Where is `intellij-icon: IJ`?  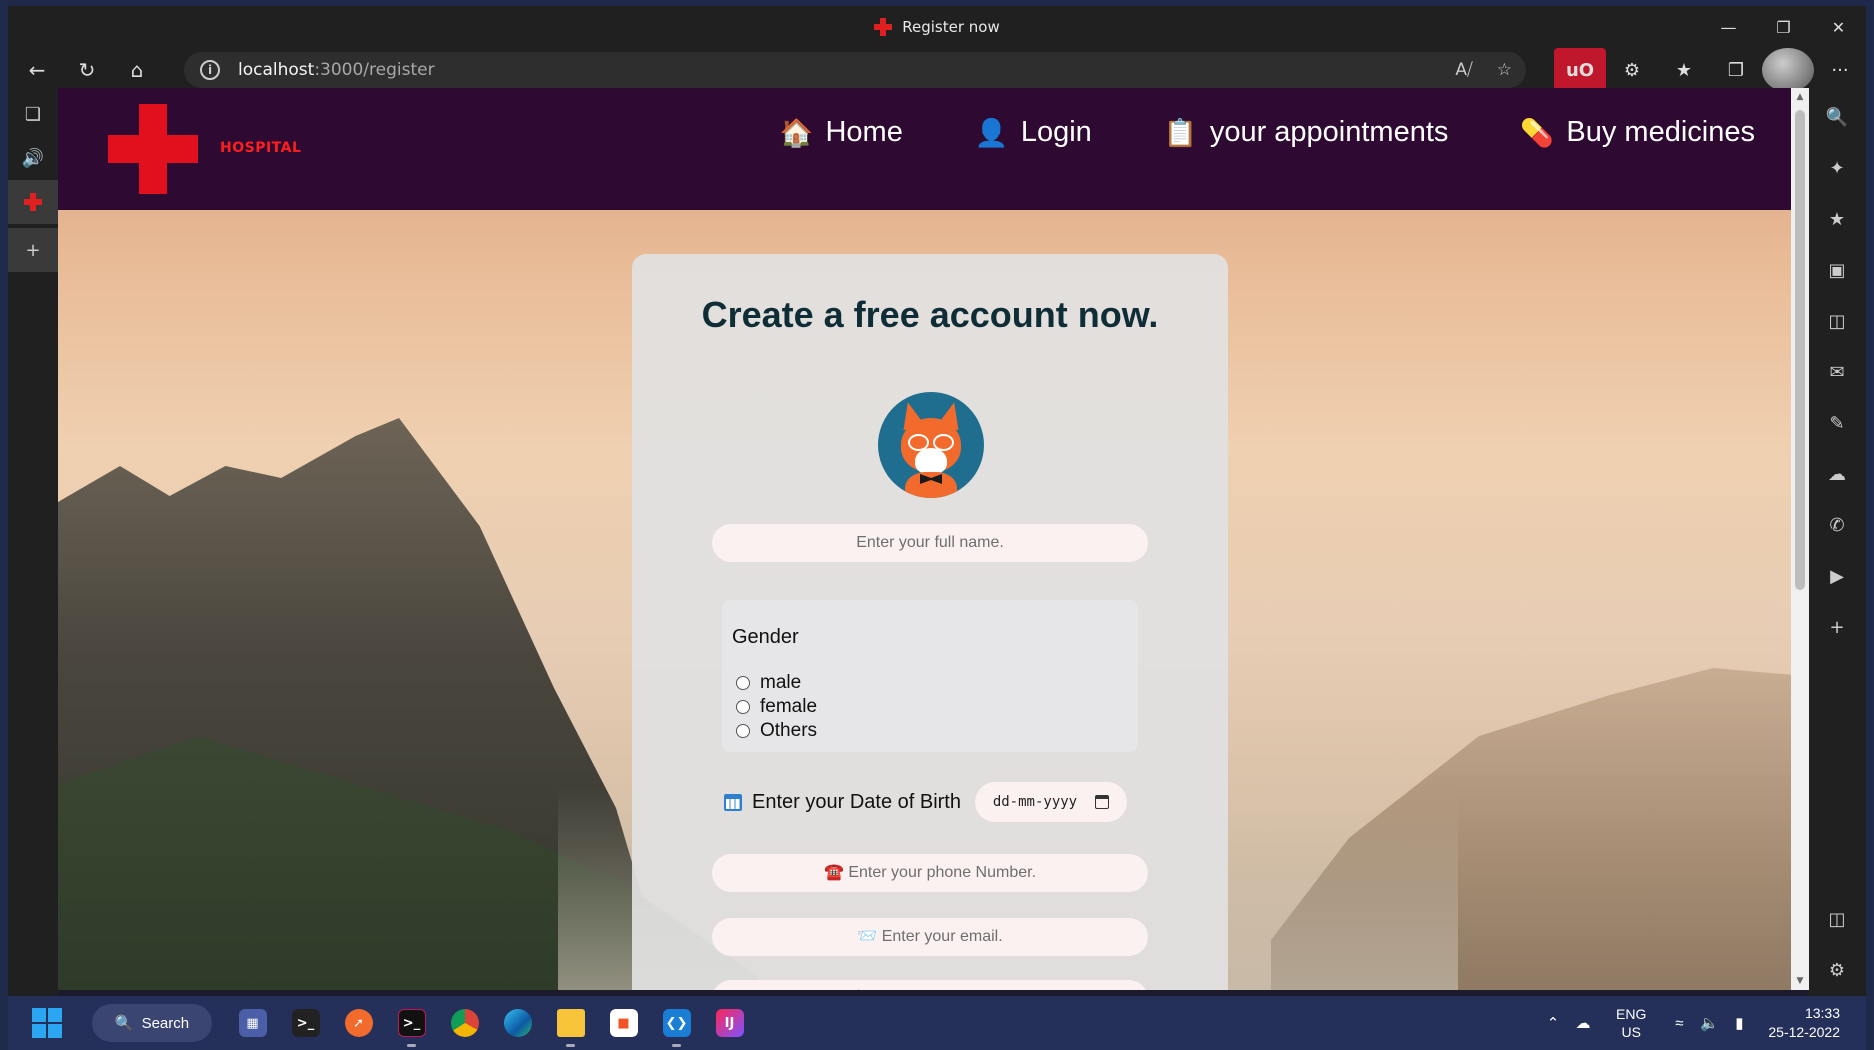
intellij-icon: IJ is located at coordinates (729, 1023).